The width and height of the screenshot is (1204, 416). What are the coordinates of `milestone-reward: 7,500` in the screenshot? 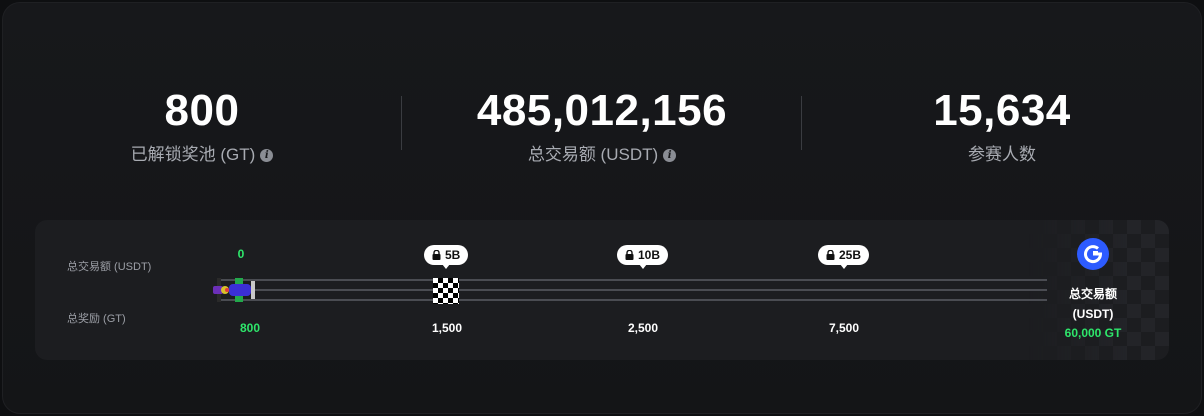 It's located at (844, 328).